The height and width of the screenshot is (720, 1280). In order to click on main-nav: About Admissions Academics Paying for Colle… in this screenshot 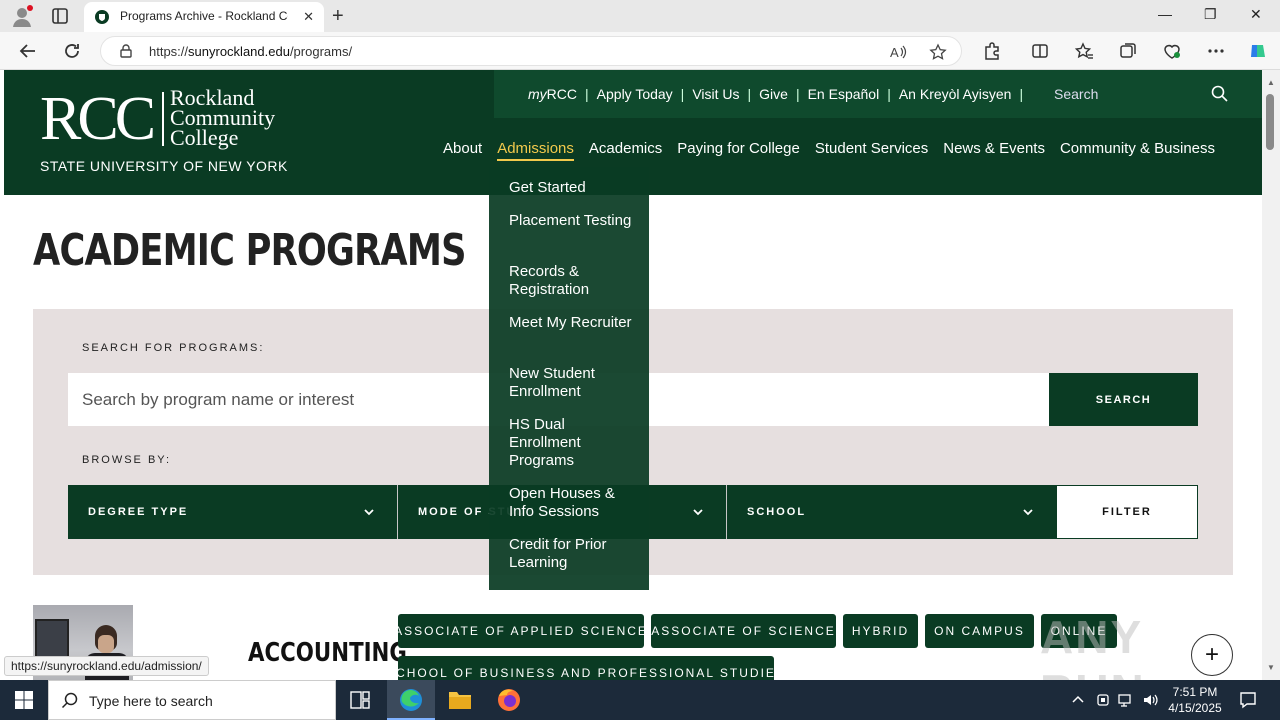, I will do `click(836, 150)`.